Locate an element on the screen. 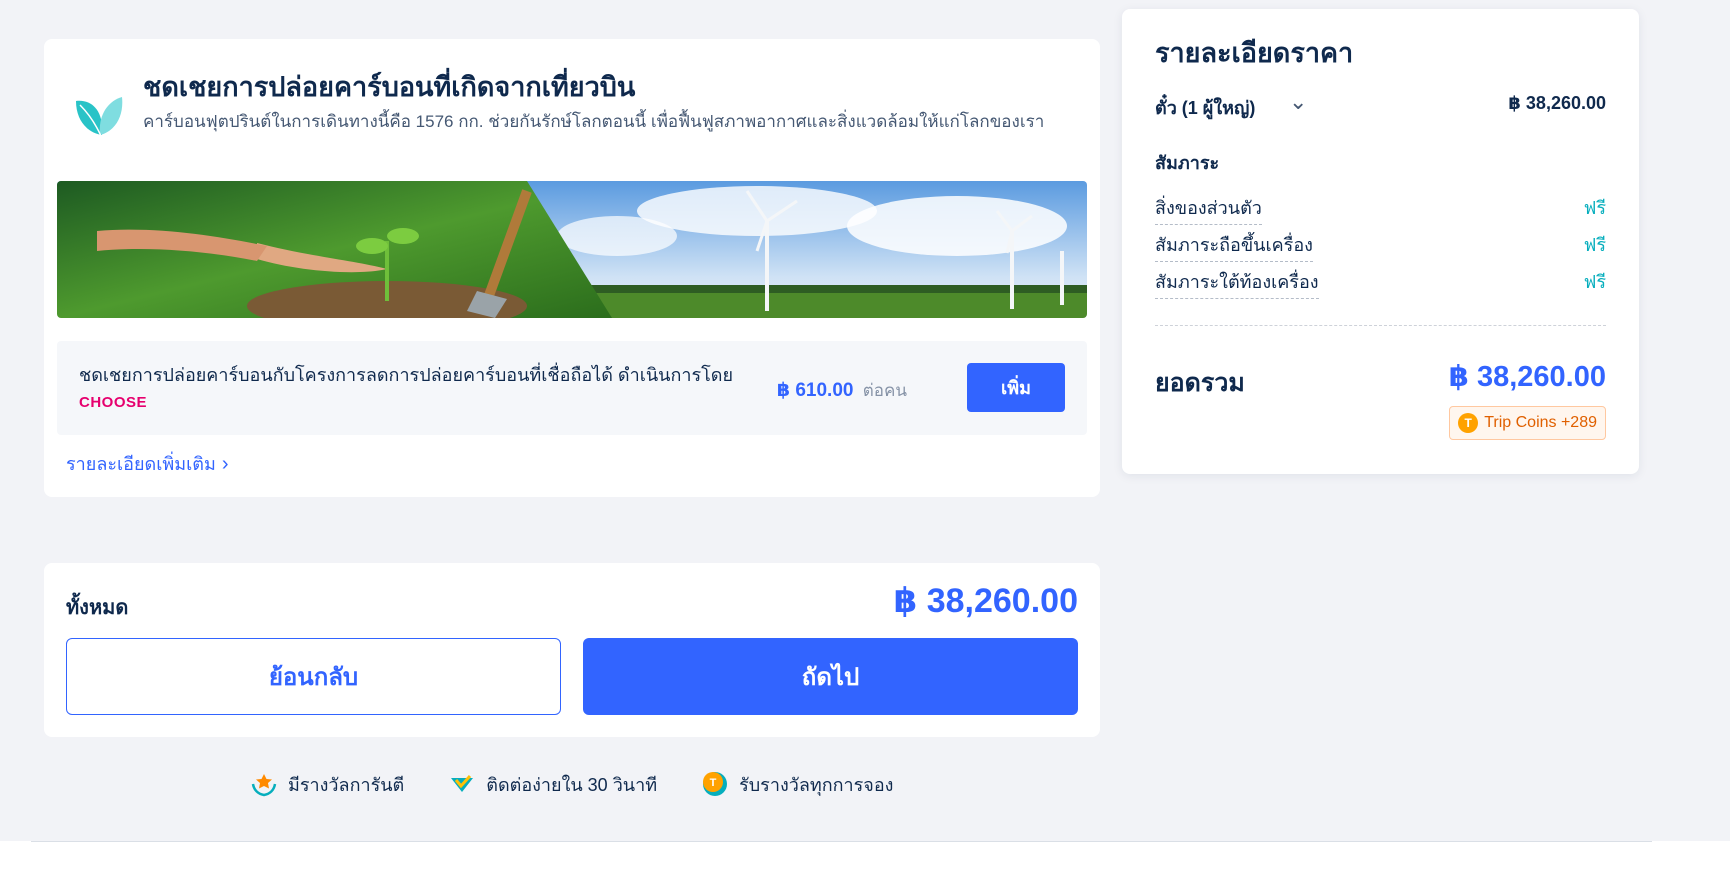  heart-check-icon is located at coordinates (462, 783).